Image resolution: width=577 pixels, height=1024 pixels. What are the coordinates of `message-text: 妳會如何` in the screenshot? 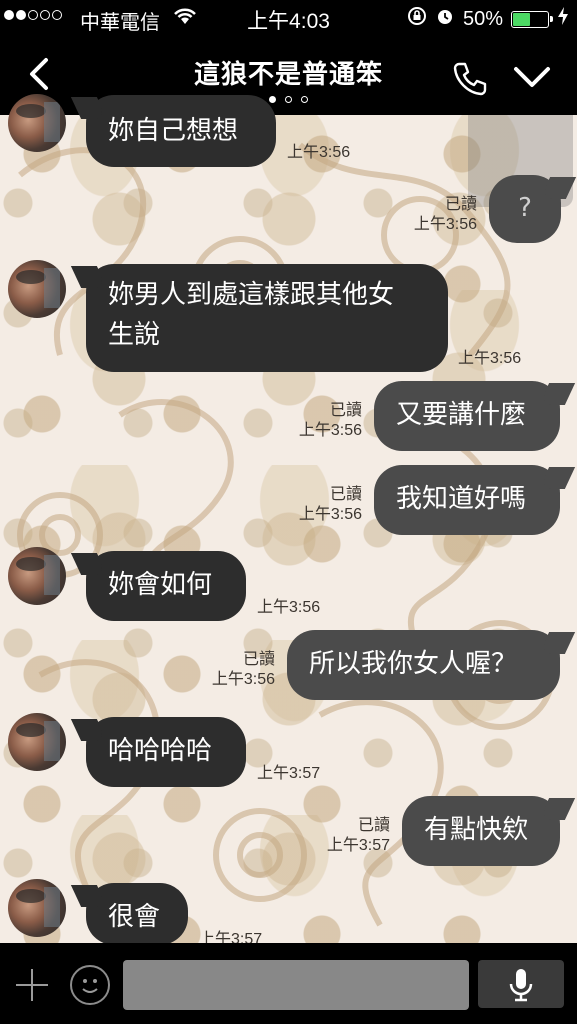 It's located at (160, 585).